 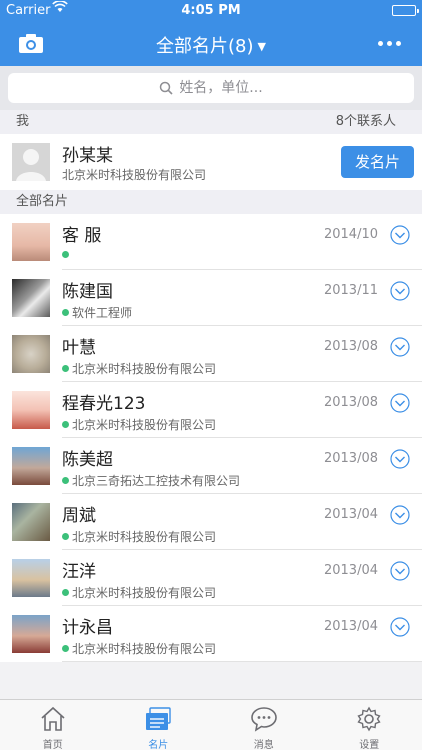 What do you see at coordinates (205, 46) in the screenshot?
I see `page-title: 全部名片(8)` at bounding box center [205, 46].